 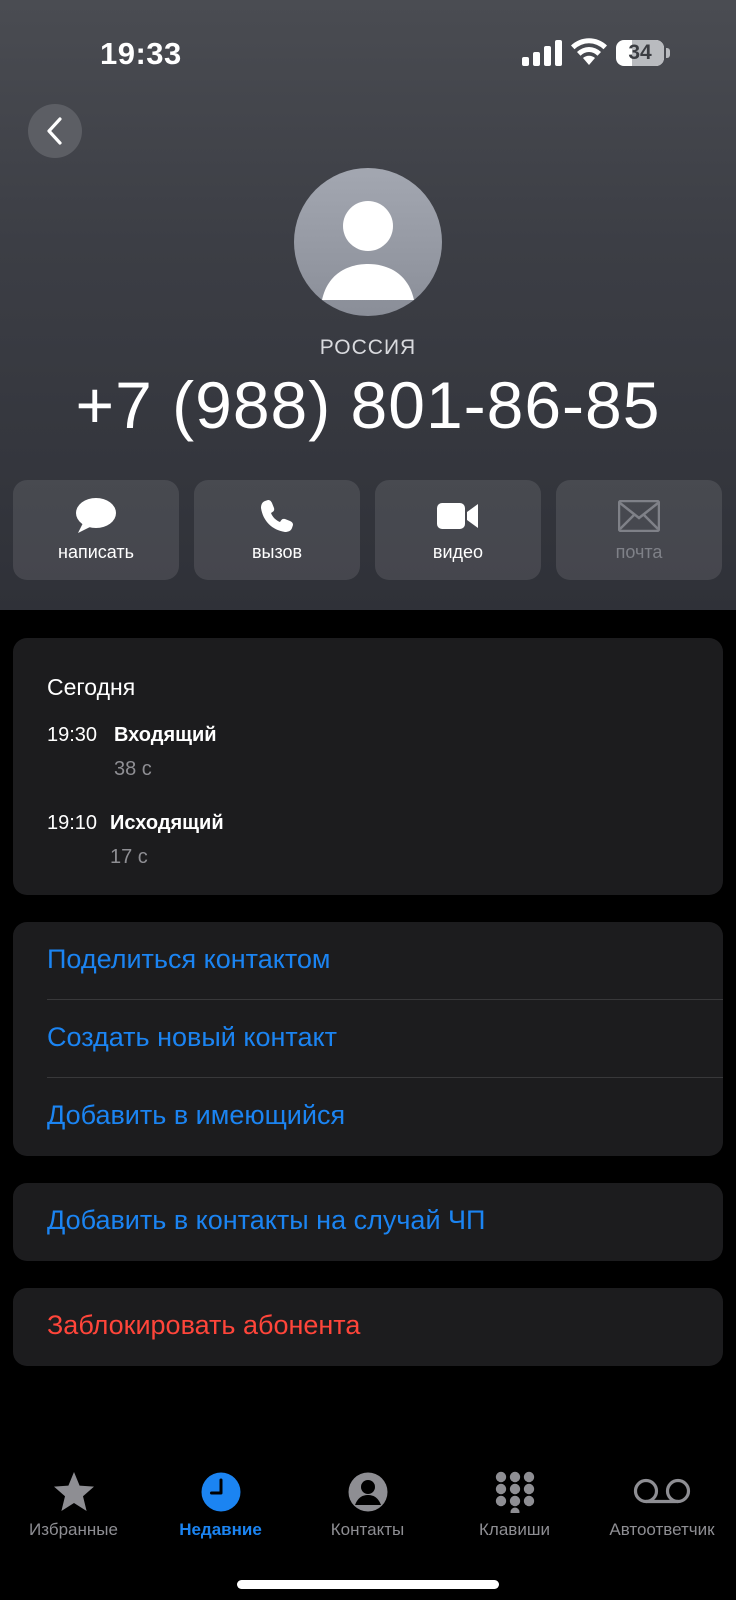 I want to click on back-button, so click(x=55, y=131).